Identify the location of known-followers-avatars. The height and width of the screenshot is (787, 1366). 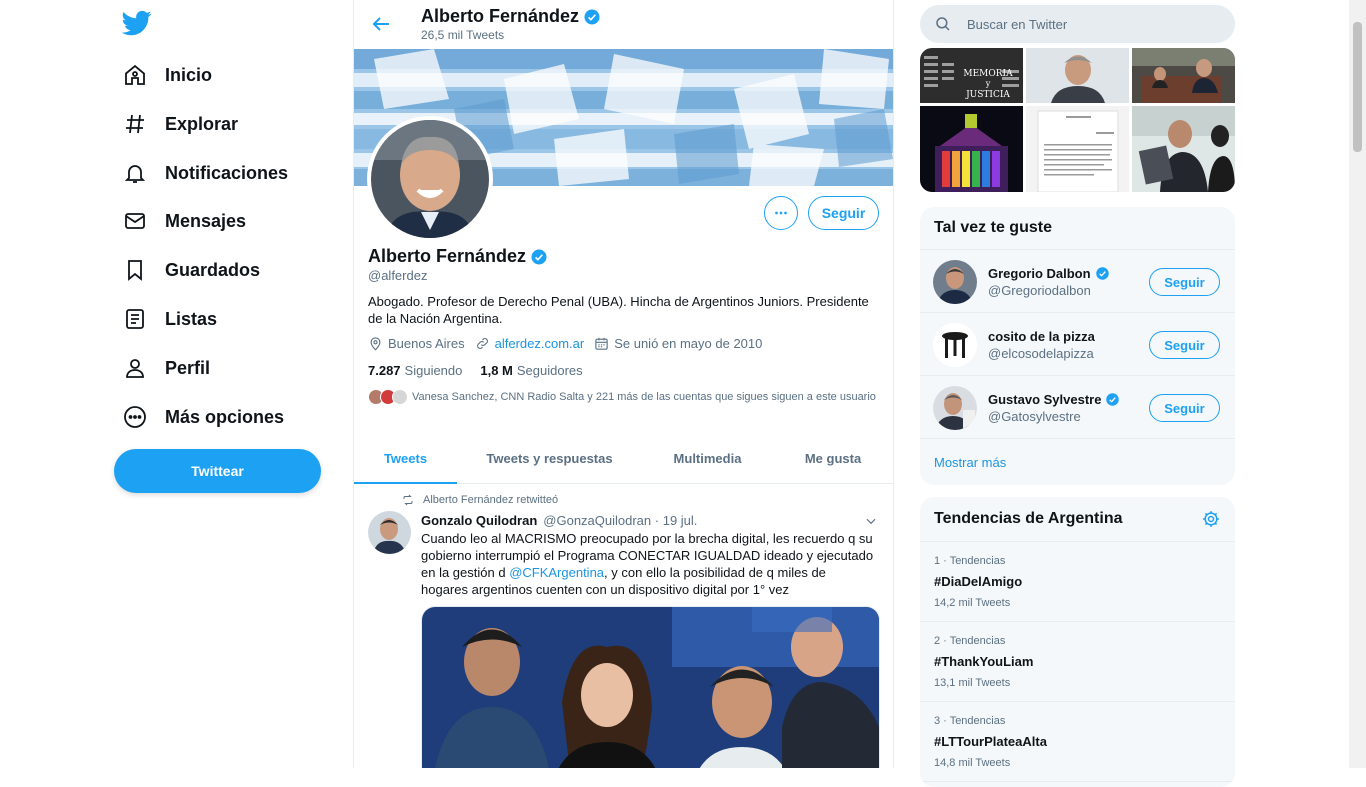
(388, 397).